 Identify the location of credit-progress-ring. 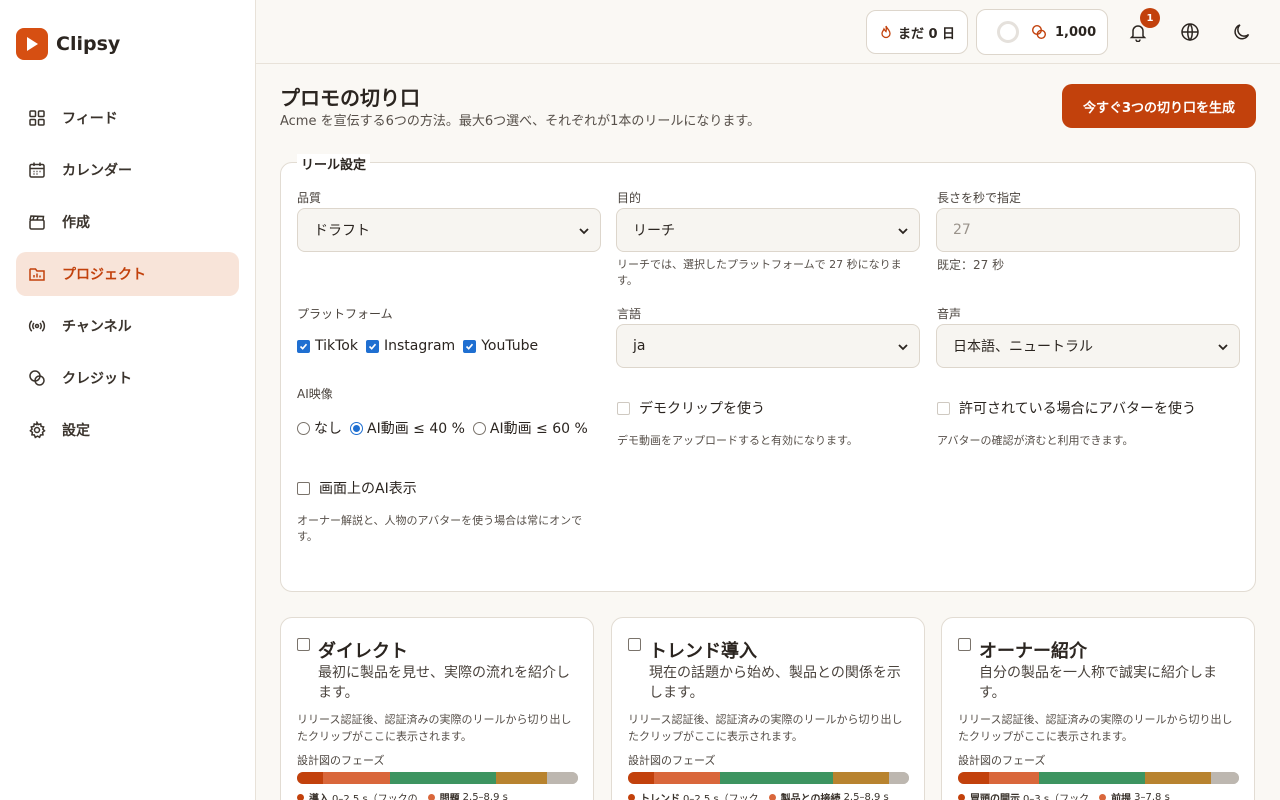
(1008, 32).